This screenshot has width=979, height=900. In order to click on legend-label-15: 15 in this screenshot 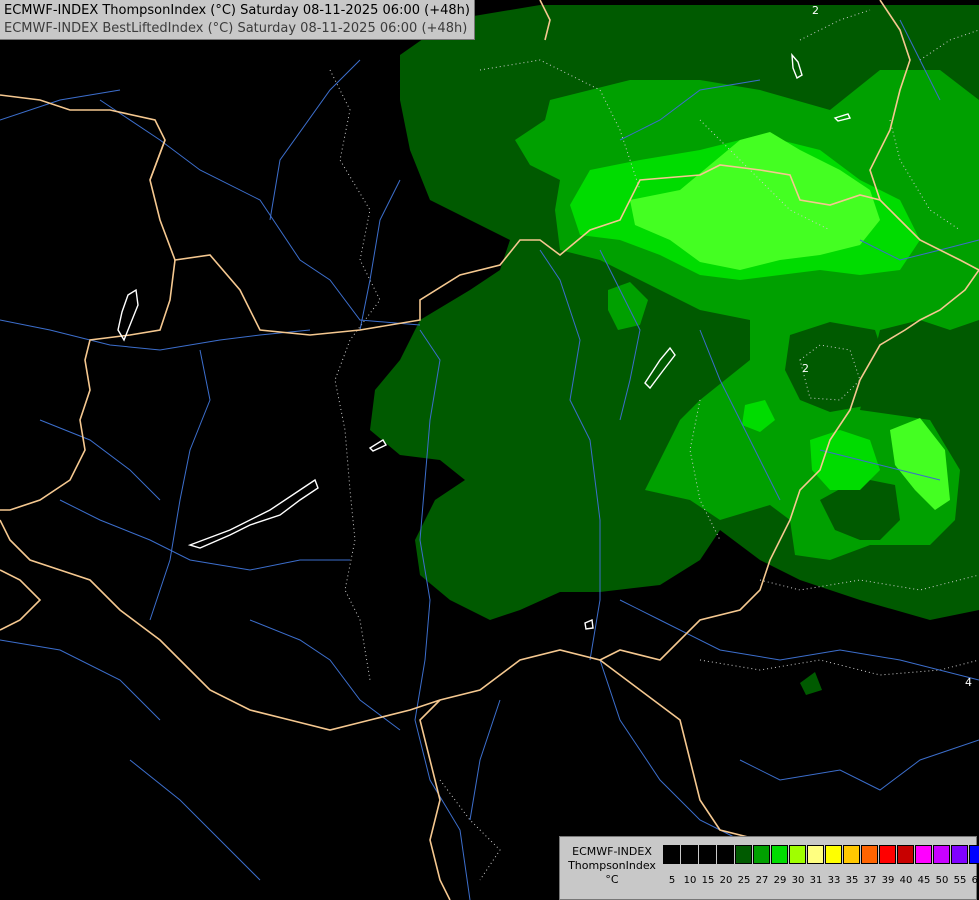, I will do `click(708, 880)`.